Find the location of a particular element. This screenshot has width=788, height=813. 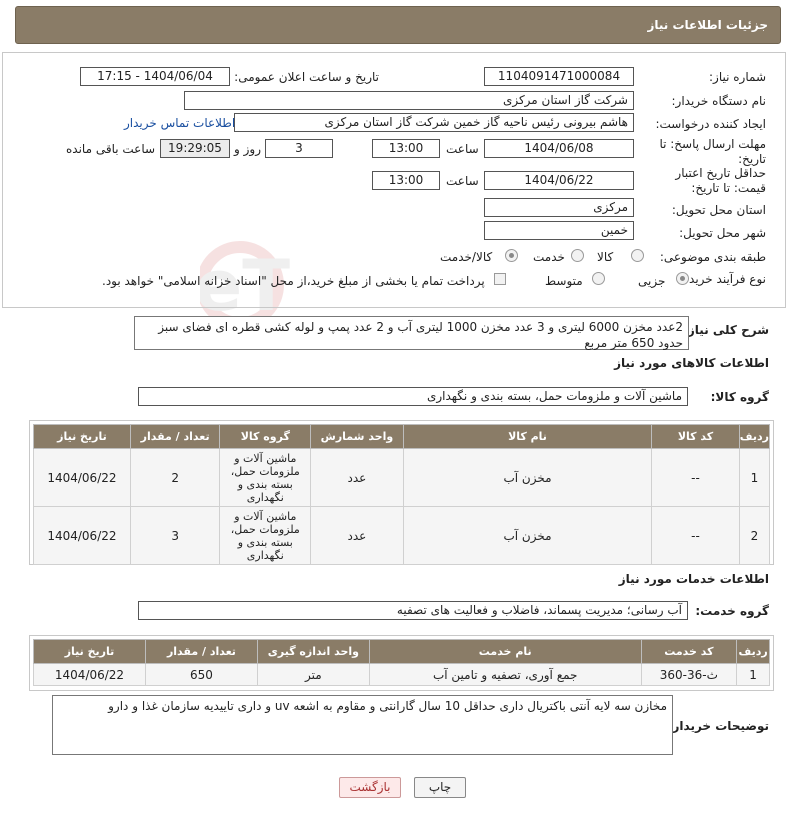

category-radio-goods is located at coordinates (637, 255).